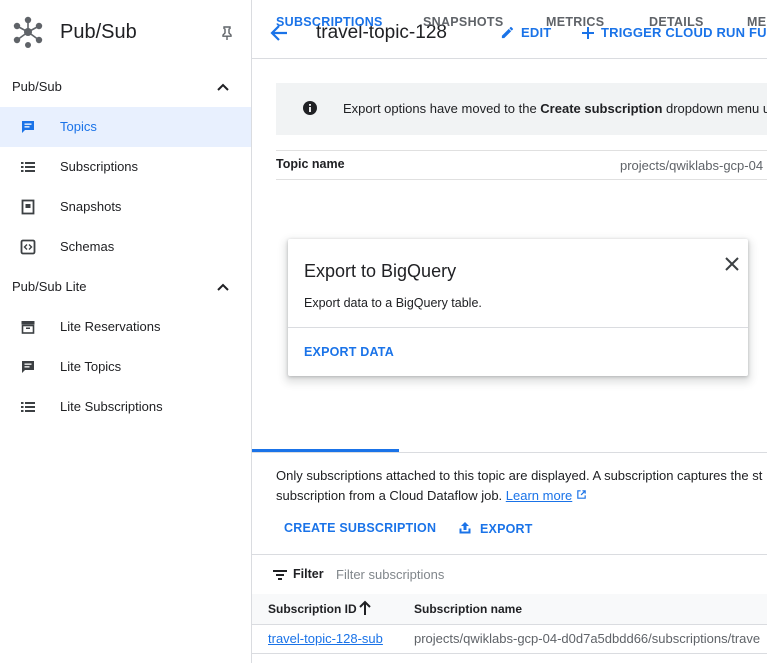 Image resolution: width=767 pixels, height=663 pixels. What do you see at coordinates (325, 638) in the screenshot?
I see `subscription-id-link: travel-topic-128-sub` at bounding box center [325, 638].